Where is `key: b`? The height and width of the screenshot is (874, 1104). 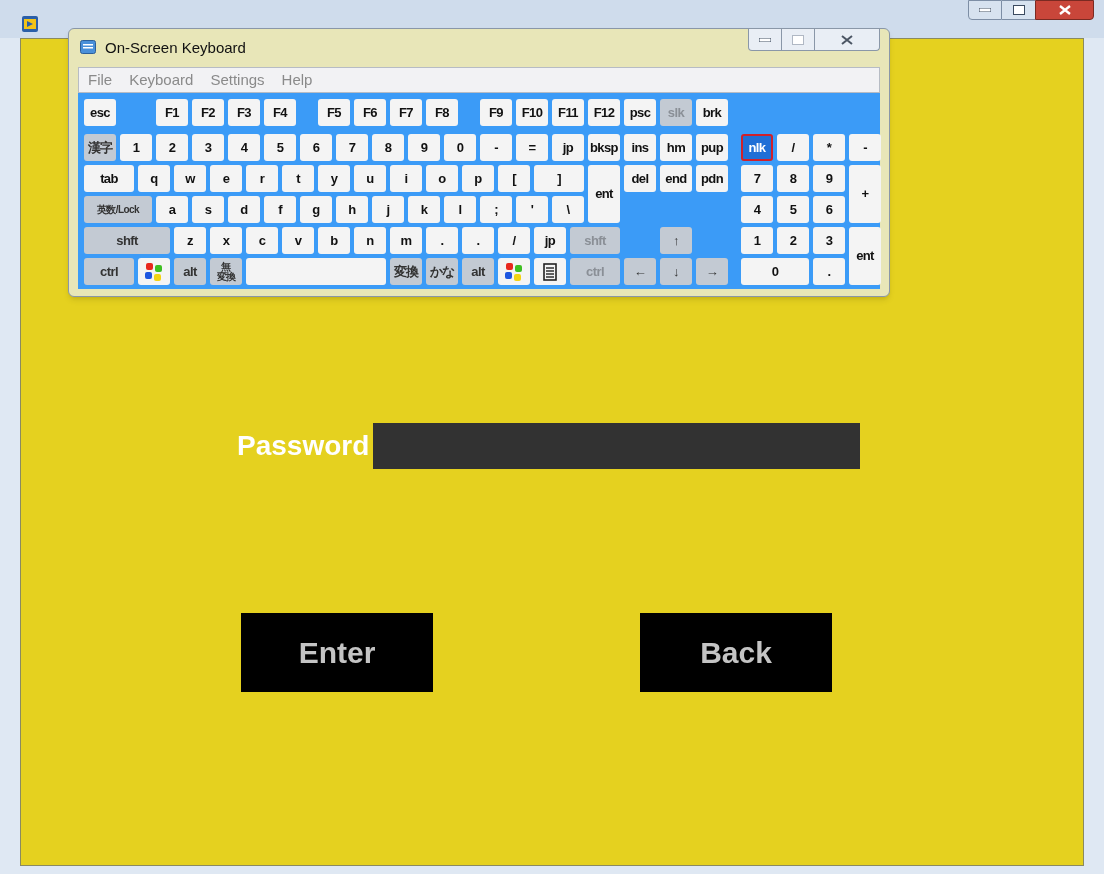
key: b is located at coordinates (334, 240).